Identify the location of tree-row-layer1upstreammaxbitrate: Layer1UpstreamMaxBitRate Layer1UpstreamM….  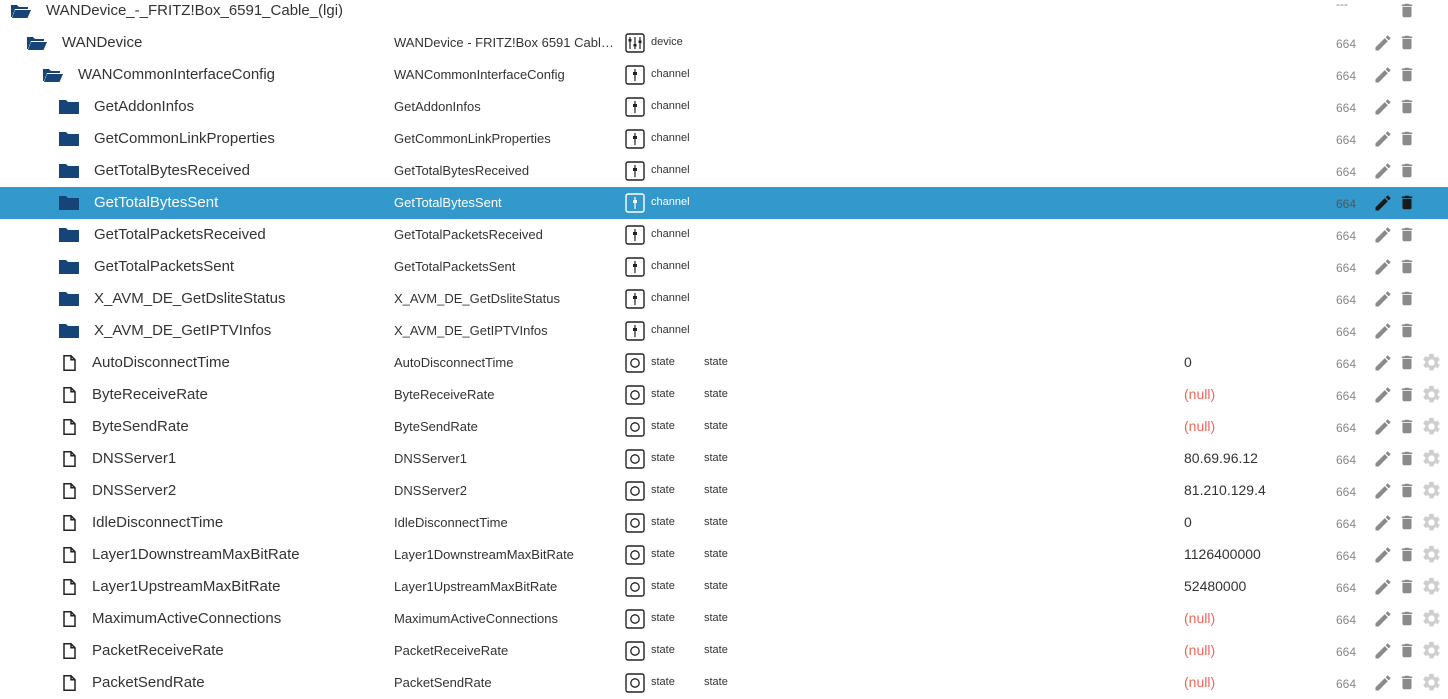
(724, 587).